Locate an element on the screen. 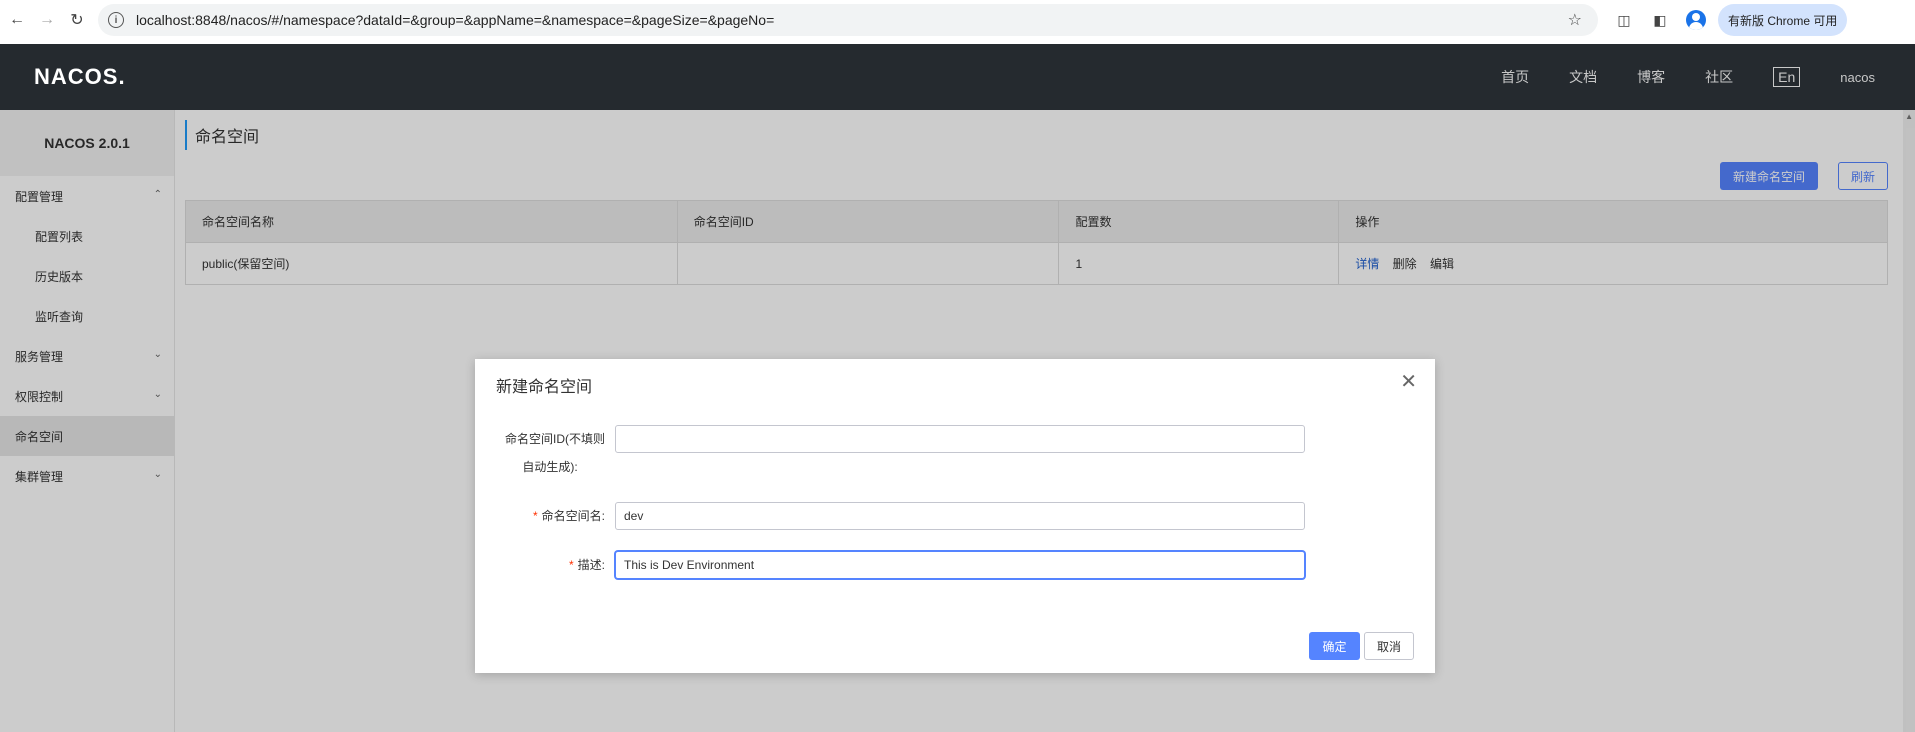 The height and width of the screenshot is (732, 1915). back-icon: ← is located at coordinates (17, 20).